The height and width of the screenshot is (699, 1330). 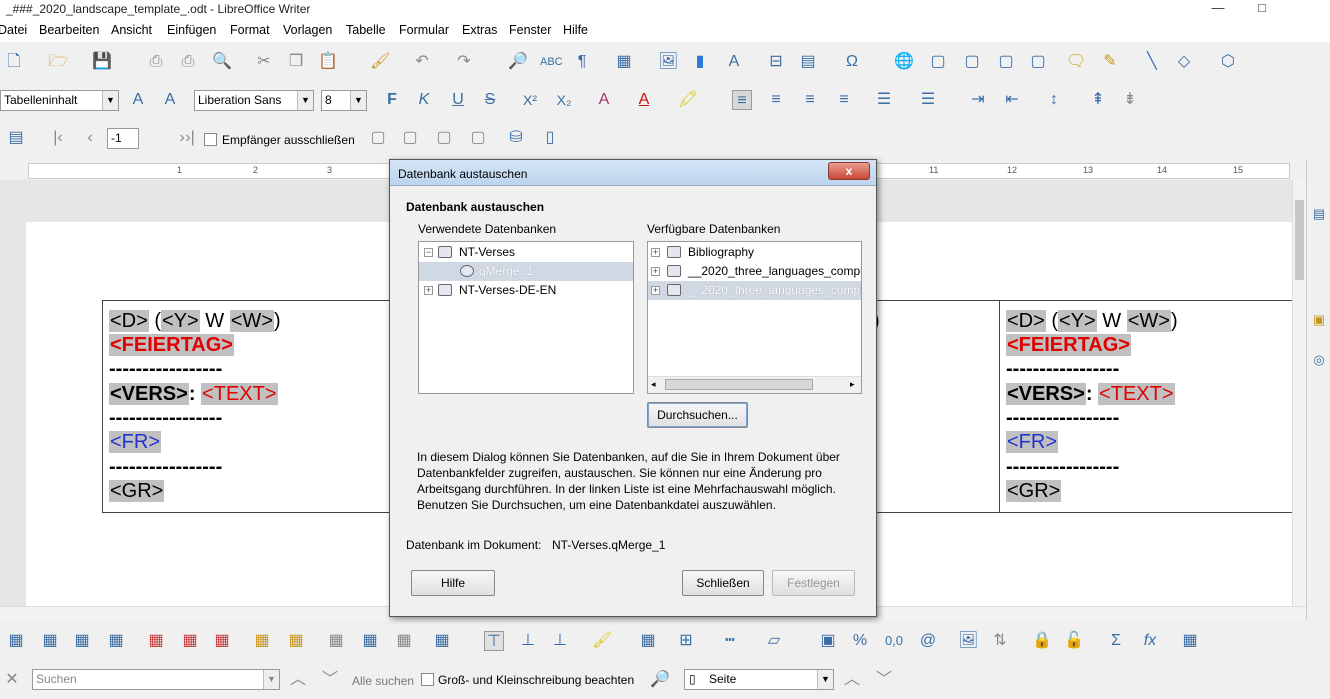 What do you see at coordinates (1190, 641) in the screenshot?
I see `table-dialog-icon: ▦` at bounding box center [1190, 641].